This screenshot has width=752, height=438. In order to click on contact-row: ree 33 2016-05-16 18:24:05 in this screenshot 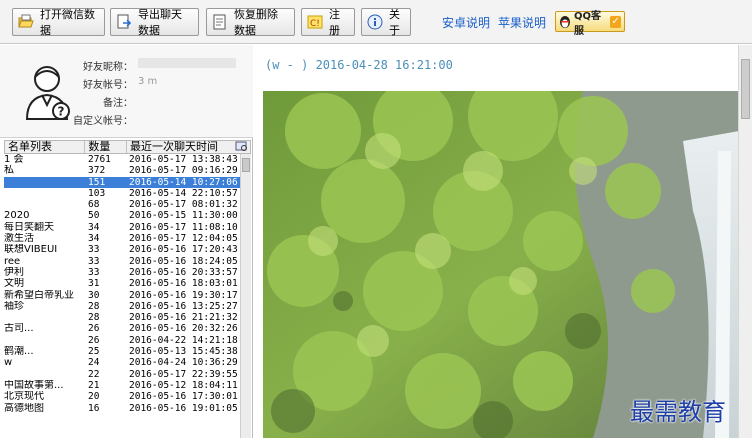, I will do `click(122, 261)`.